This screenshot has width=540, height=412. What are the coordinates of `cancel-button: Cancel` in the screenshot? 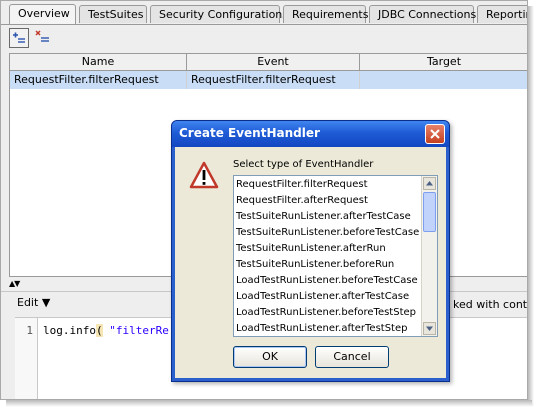 It's located at (352, 357).